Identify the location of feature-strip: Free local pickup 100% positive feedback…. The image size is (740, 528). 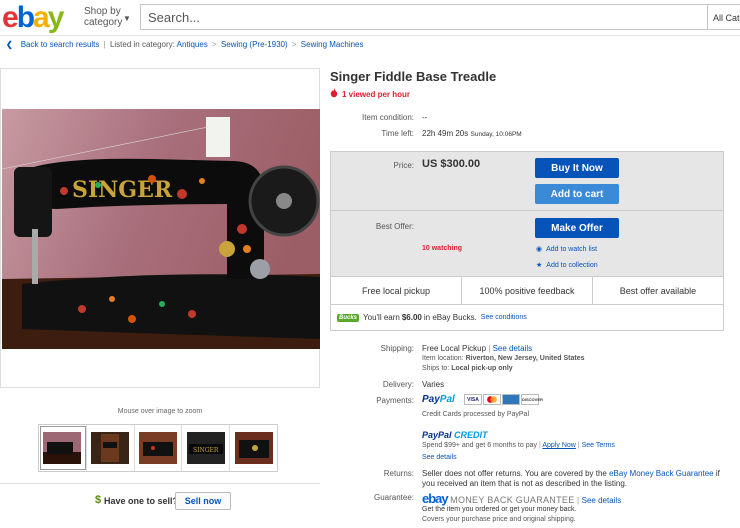
(527, 291).